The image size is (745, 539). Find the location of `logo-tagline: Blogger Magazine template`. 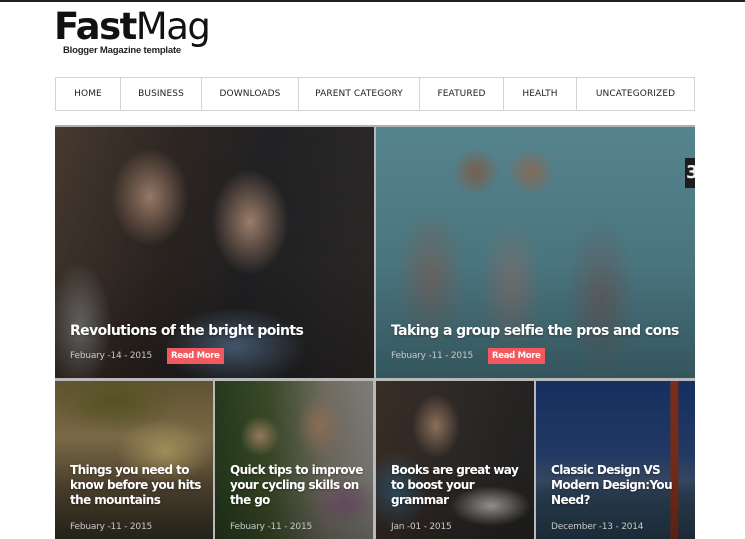

logo-tagline: Blogger Magazine template is located at coordinates (122, 50).